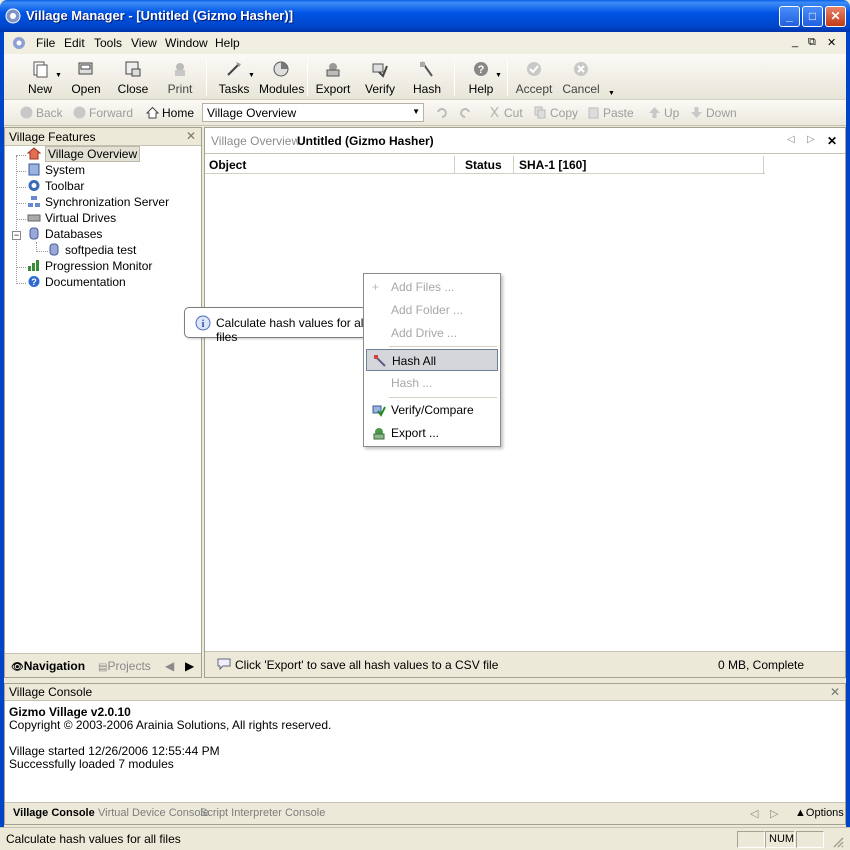  What do you see at coordinates (812, 16) in the screenshot?
I see `maximize-button: □` at bounding box center [812, 16].